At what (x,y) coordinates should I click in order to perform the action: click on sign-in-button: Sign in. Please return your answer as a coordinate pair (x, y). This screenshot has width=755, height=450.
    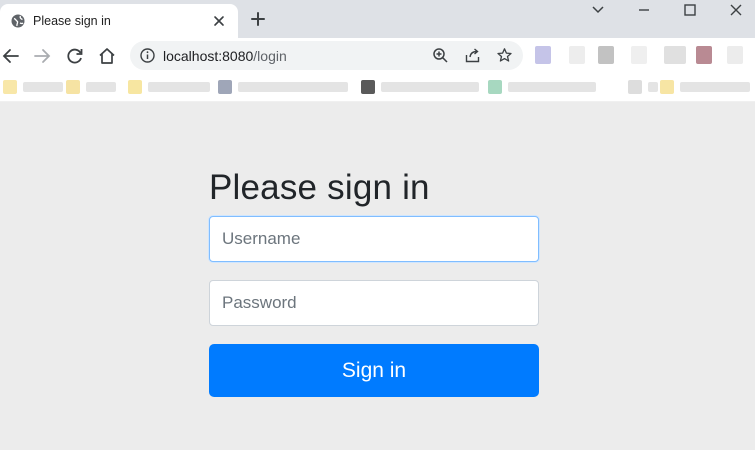
    Looking at the image, I should click on (374, 370).